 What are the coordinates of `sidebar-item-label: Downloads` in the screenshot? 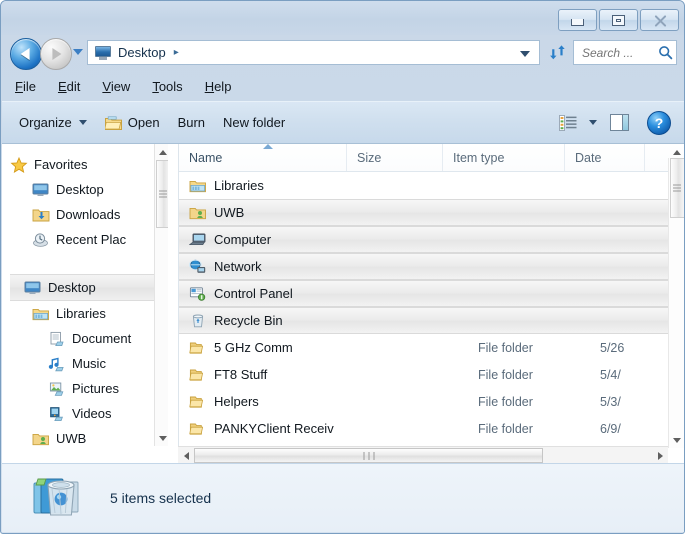 It's located at (88, 214).